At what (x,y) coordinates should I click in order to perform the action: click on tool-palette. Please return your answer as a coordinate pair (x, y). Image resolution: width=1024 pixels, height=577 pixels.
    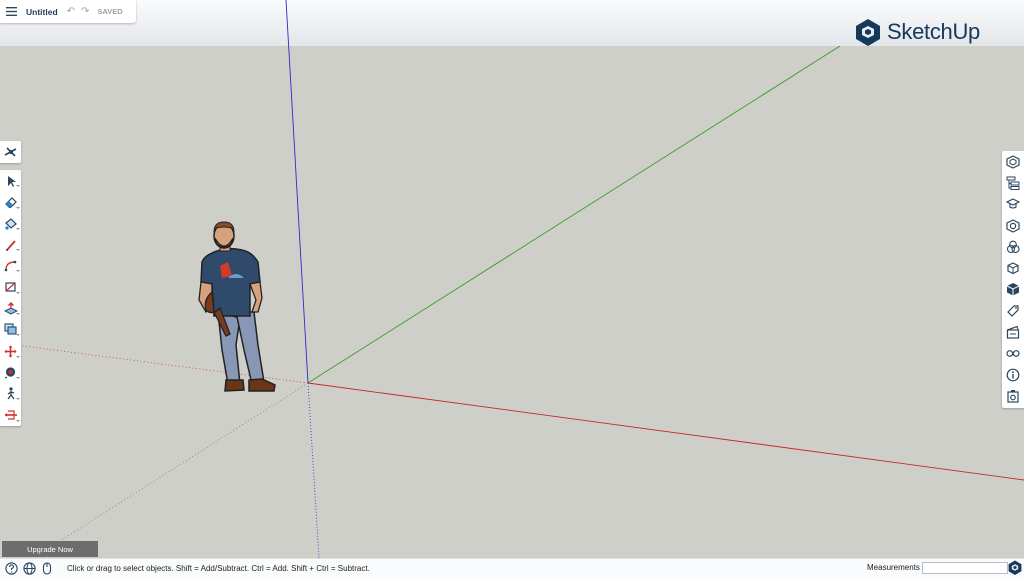
    Looking at the image, I should click on (10, 298).